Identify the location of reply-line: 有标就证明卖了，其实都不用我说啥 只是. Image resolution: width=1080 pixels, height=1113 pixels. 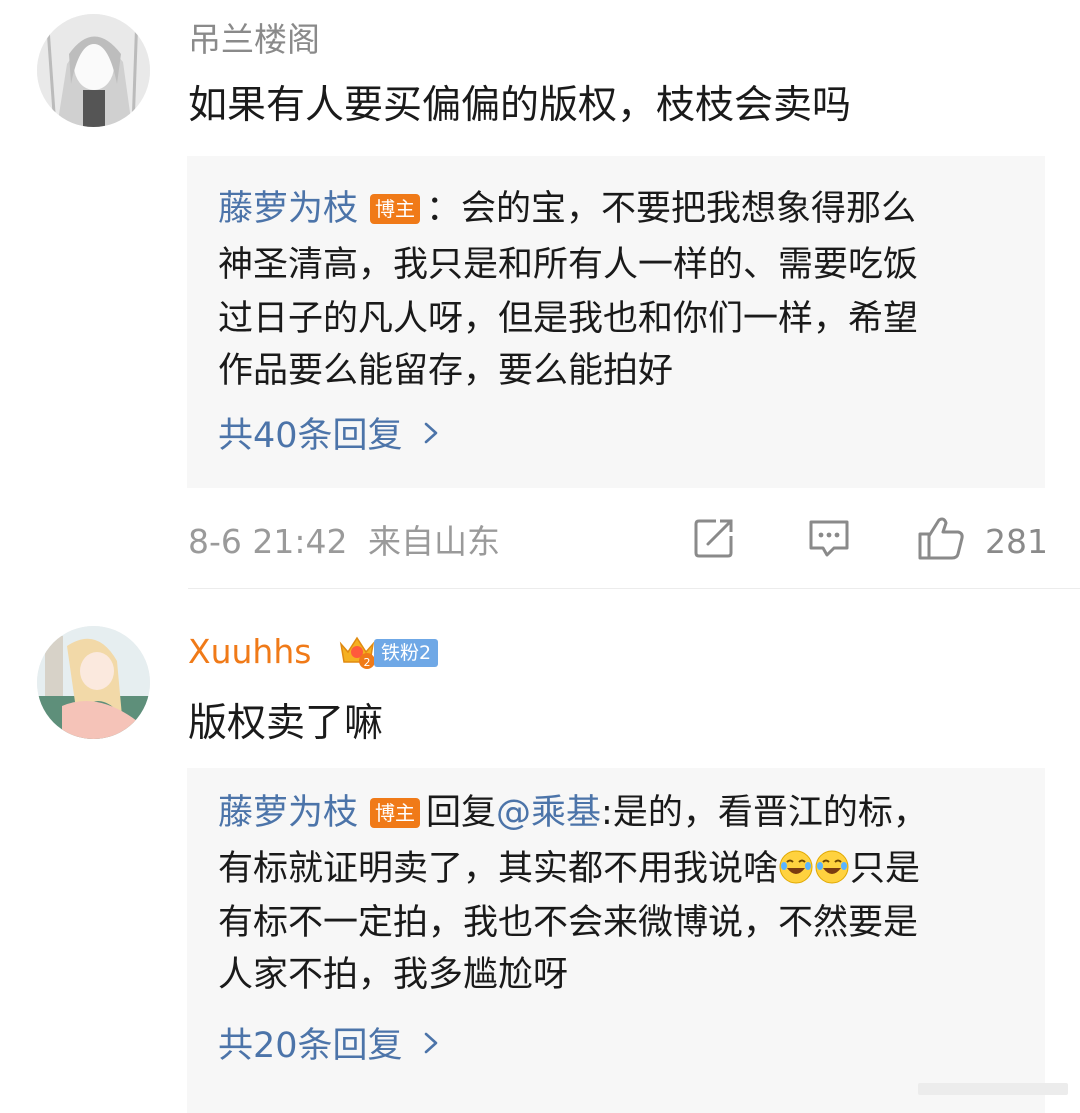
(569, 869).